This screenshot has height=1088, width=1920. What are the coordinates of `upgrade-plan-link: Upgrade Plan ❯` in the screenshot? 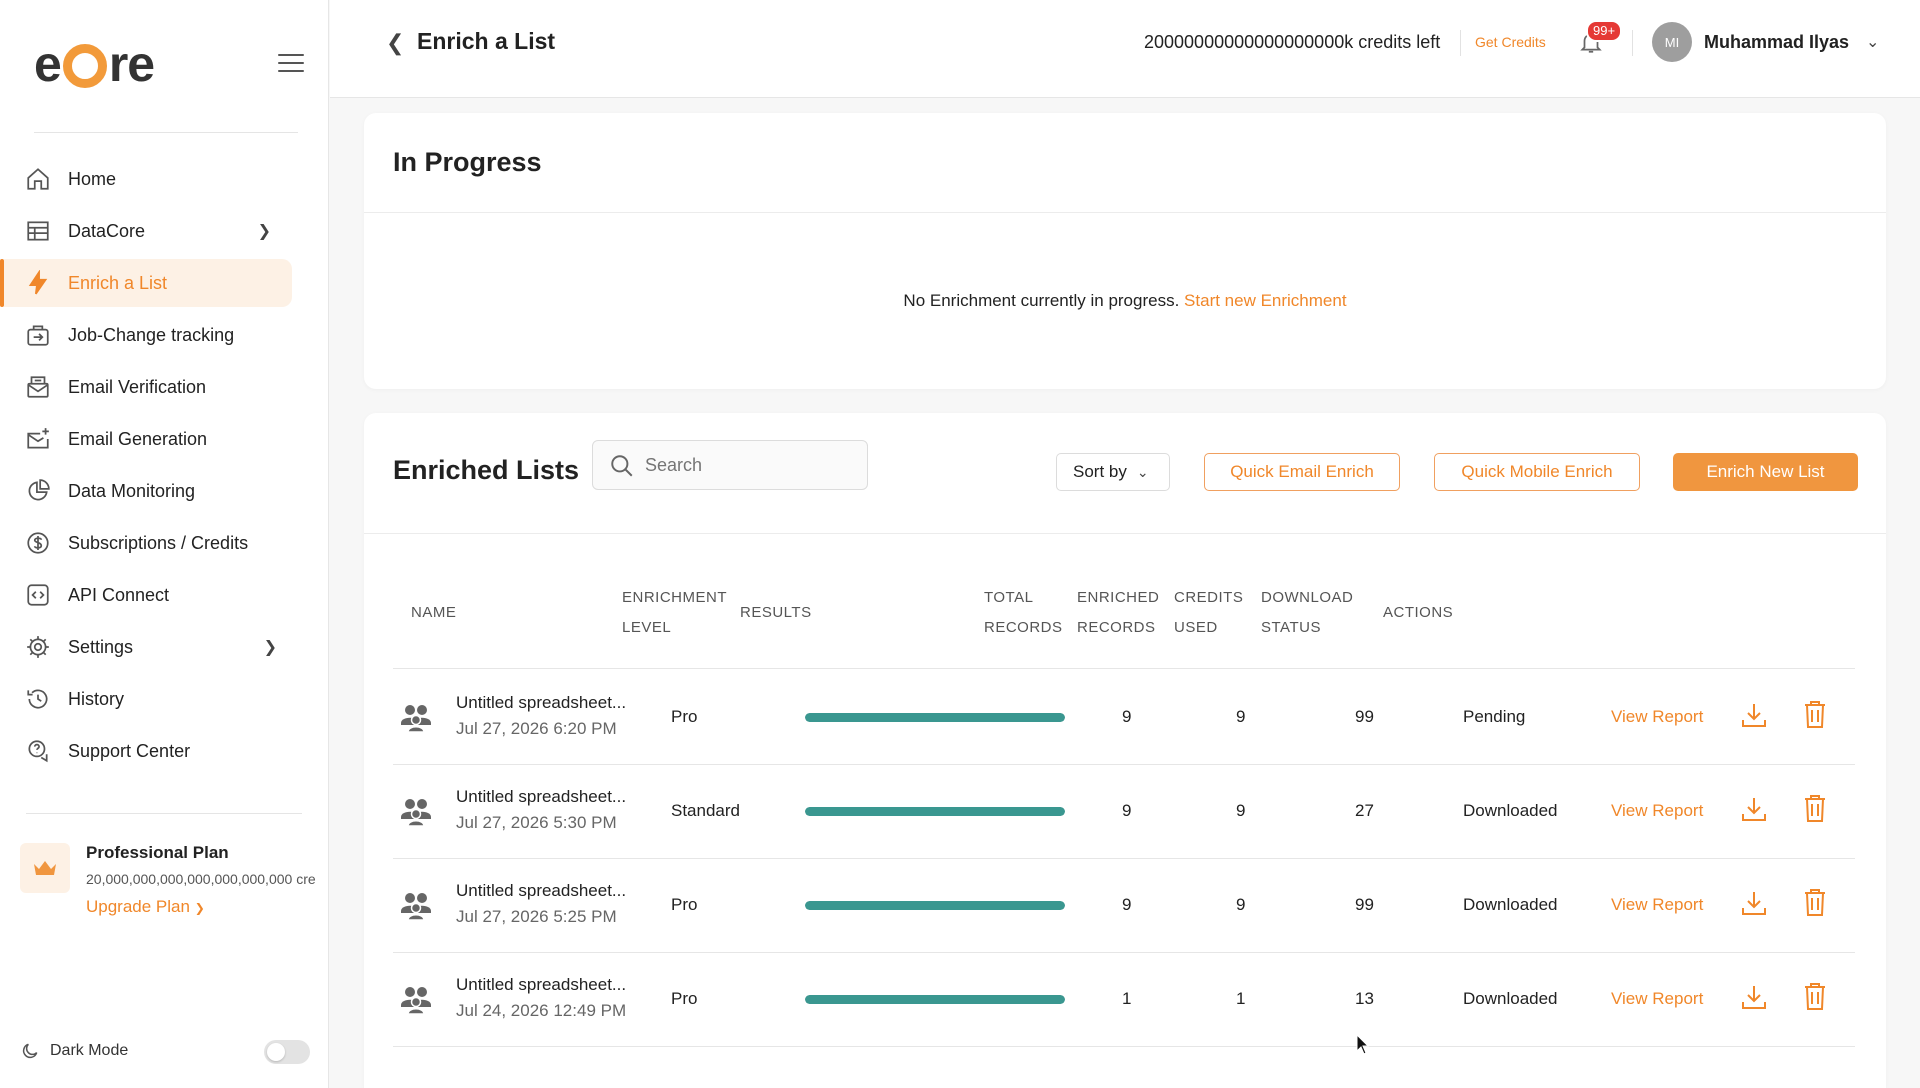 It's located at (145, 907).